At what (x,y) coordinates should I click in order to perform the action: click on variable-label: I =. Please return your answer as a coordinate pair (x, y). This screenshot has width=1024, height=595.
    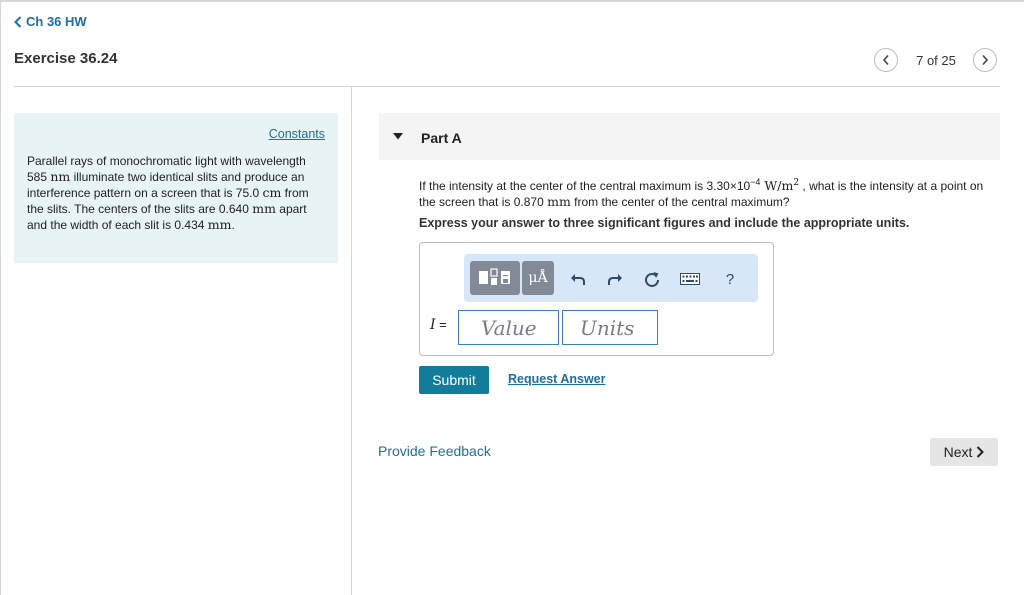
    Looking at the image, I should click on (438, 325).